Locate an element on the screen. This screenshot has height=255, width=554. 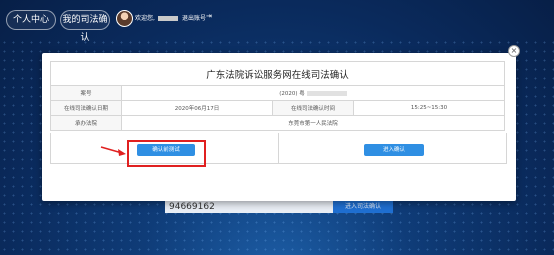
court-value: 东莞市第一人民法院 is located at coordinates (313, 123).